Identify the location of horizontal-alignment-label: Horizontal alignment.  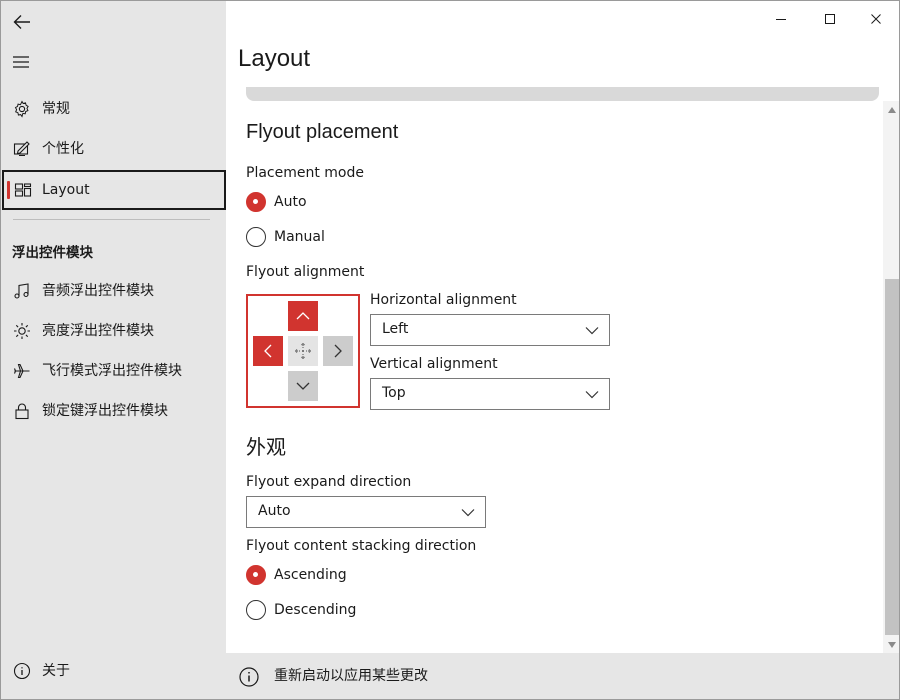
(443, 300).